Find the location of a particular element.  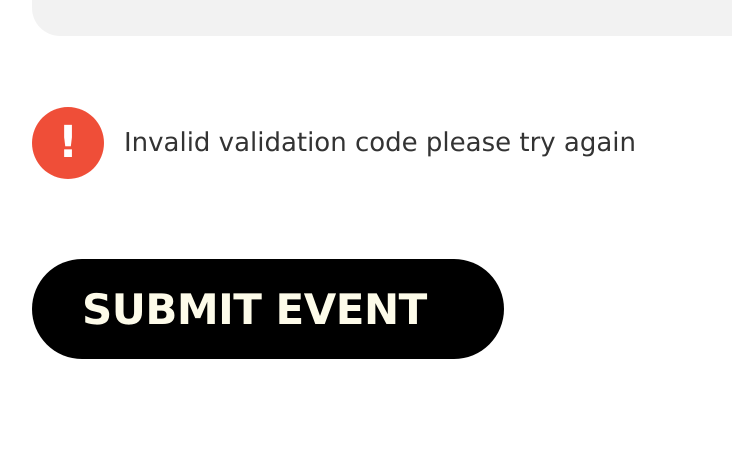

submit-button: SUBMIT EVENT is located at coordinates (268, 309).